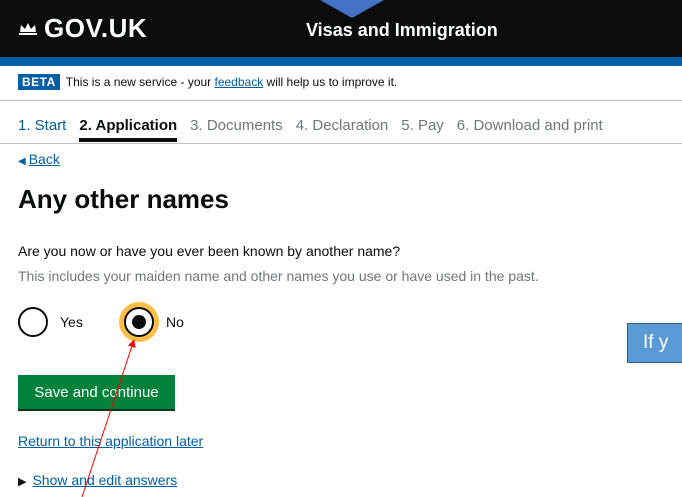 This screenshot has width=682, height=497. Describe the element at coordinates (175, 322) in the screenshot. I see `radio-no-label: No` at that location.